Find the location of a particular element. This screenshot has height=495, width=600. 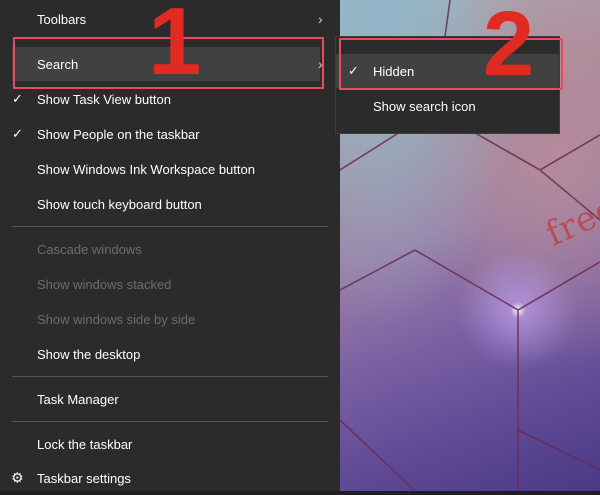

menu-item-label: Task Manager is located at coordinates (78, 399).